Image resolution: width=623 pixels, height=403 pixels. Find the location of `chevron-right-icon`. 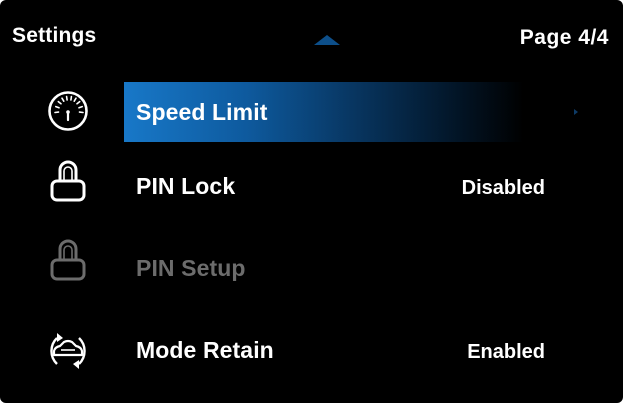

chevron-right-icon is located at coordinates (576, 112).